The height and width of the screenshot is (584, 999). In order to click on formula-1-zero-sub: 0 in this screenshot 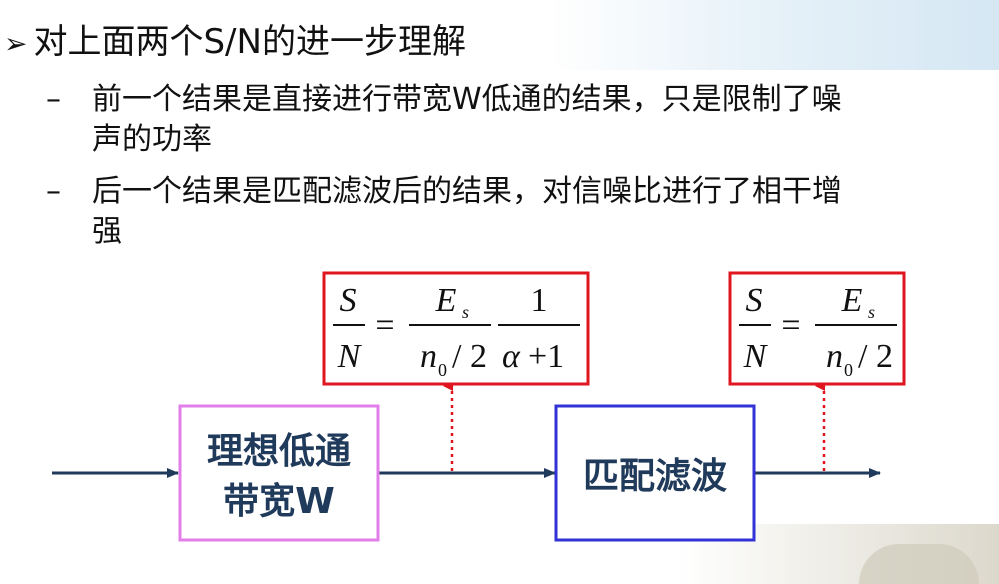, I will do `click(442, 370)`.